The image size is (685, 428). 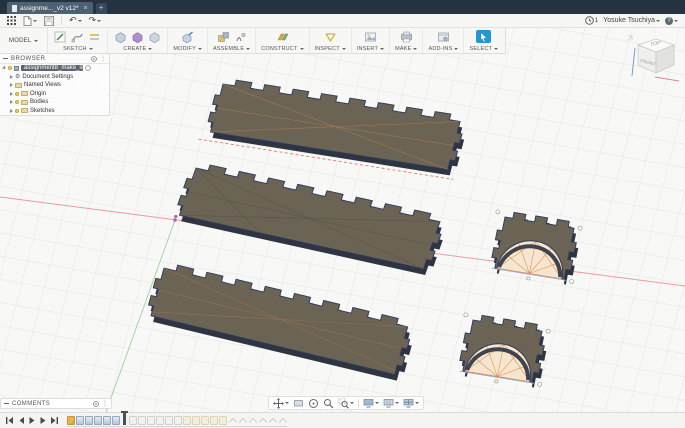 What do you see at coordinates (54, 420) in the screenshot?
I see `go-to-end-button` at bounding box center [54, 420].